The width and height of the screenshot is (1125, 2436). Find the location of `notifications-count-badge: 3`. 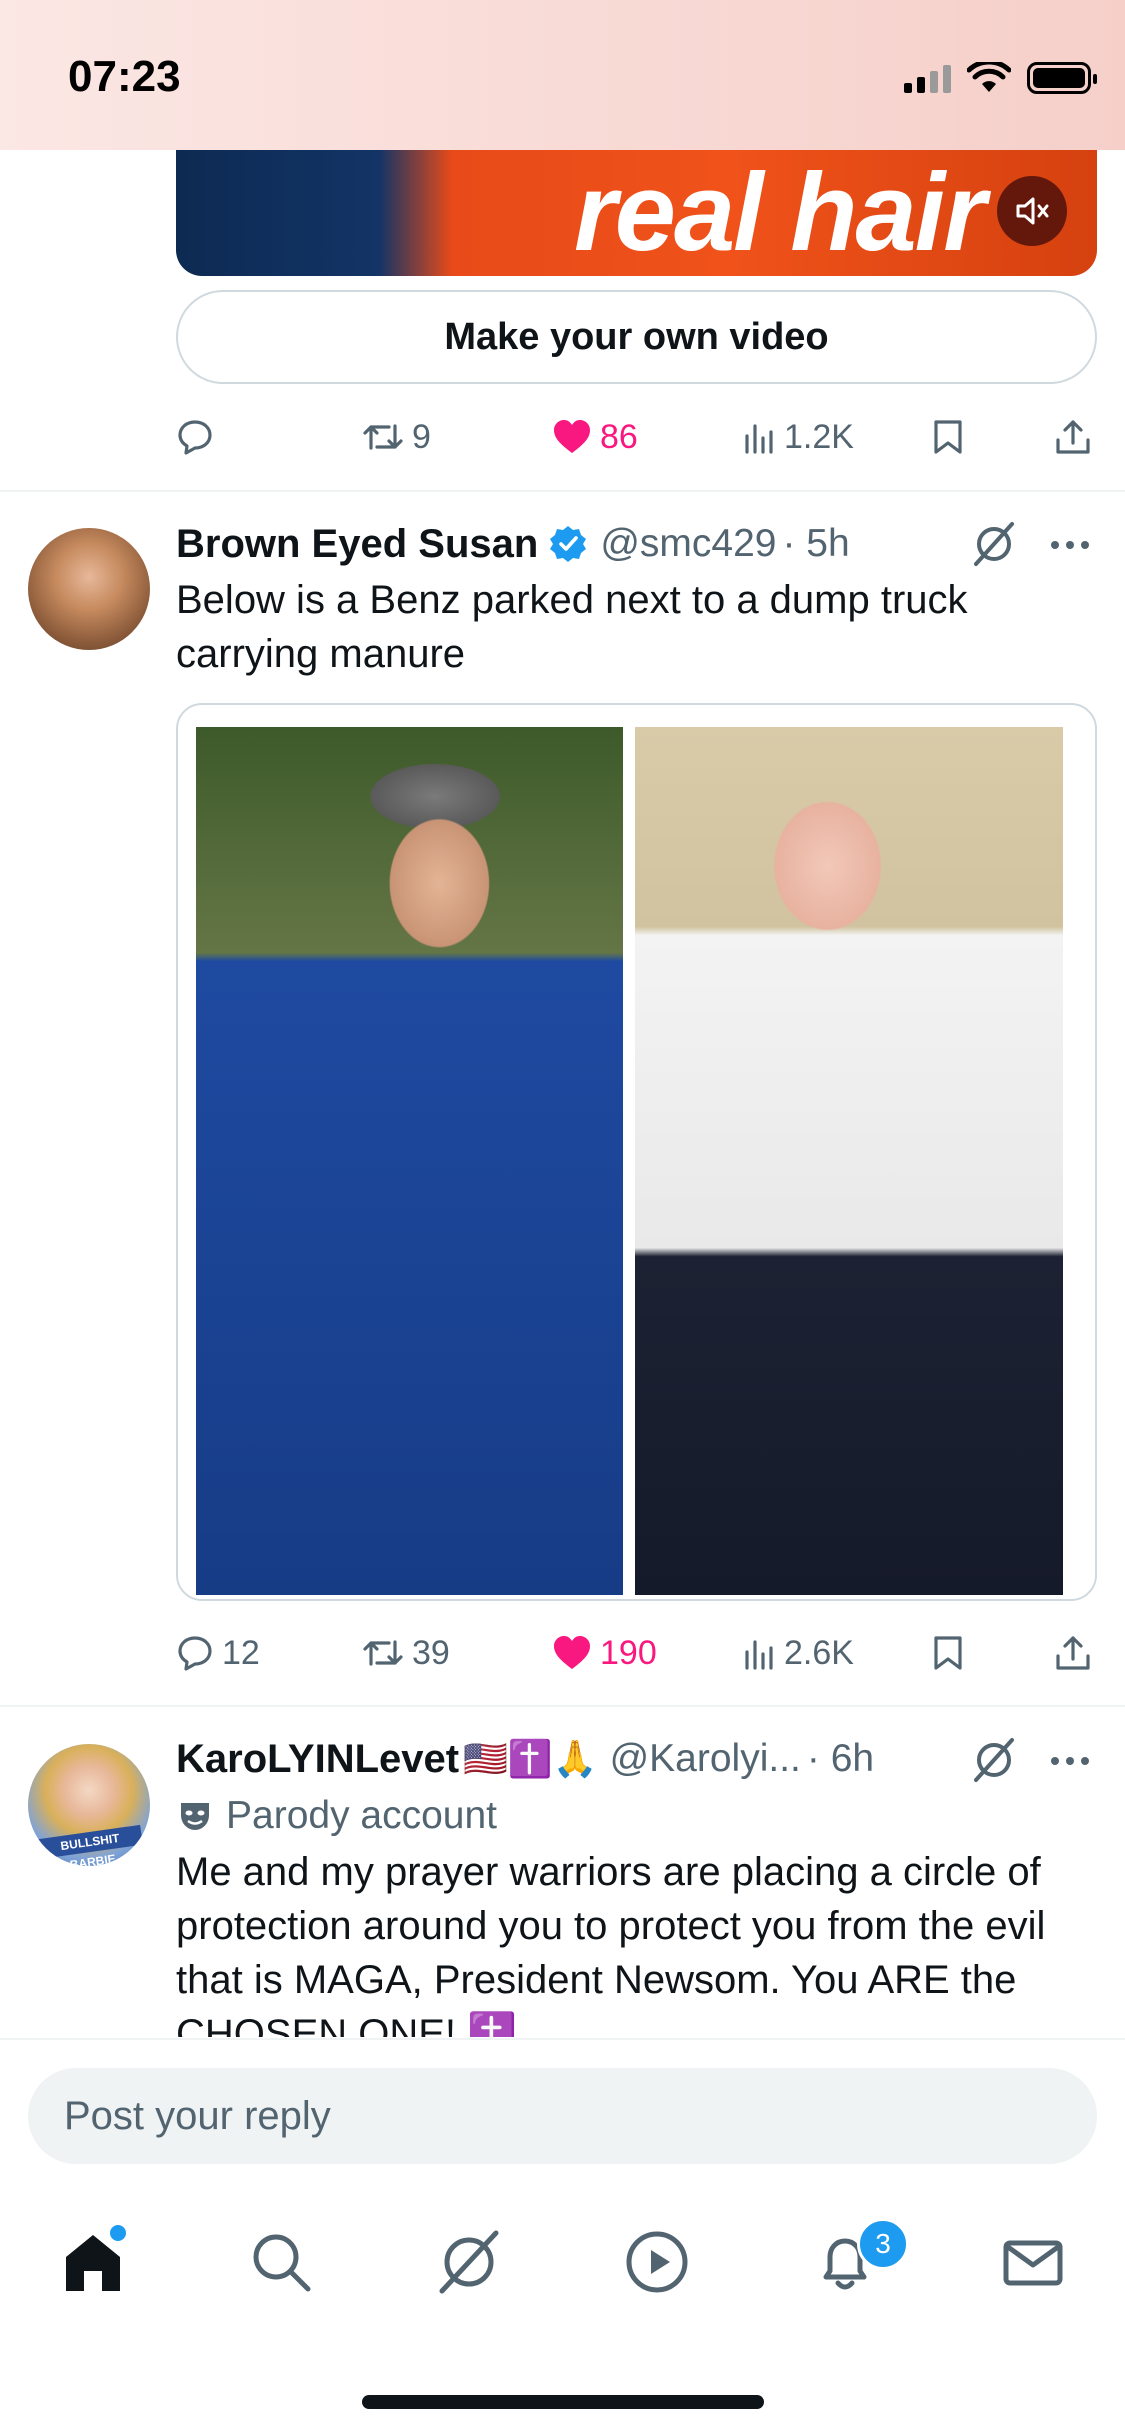

notifications-count-badge: 3 is located at coordinates (883, 2244).